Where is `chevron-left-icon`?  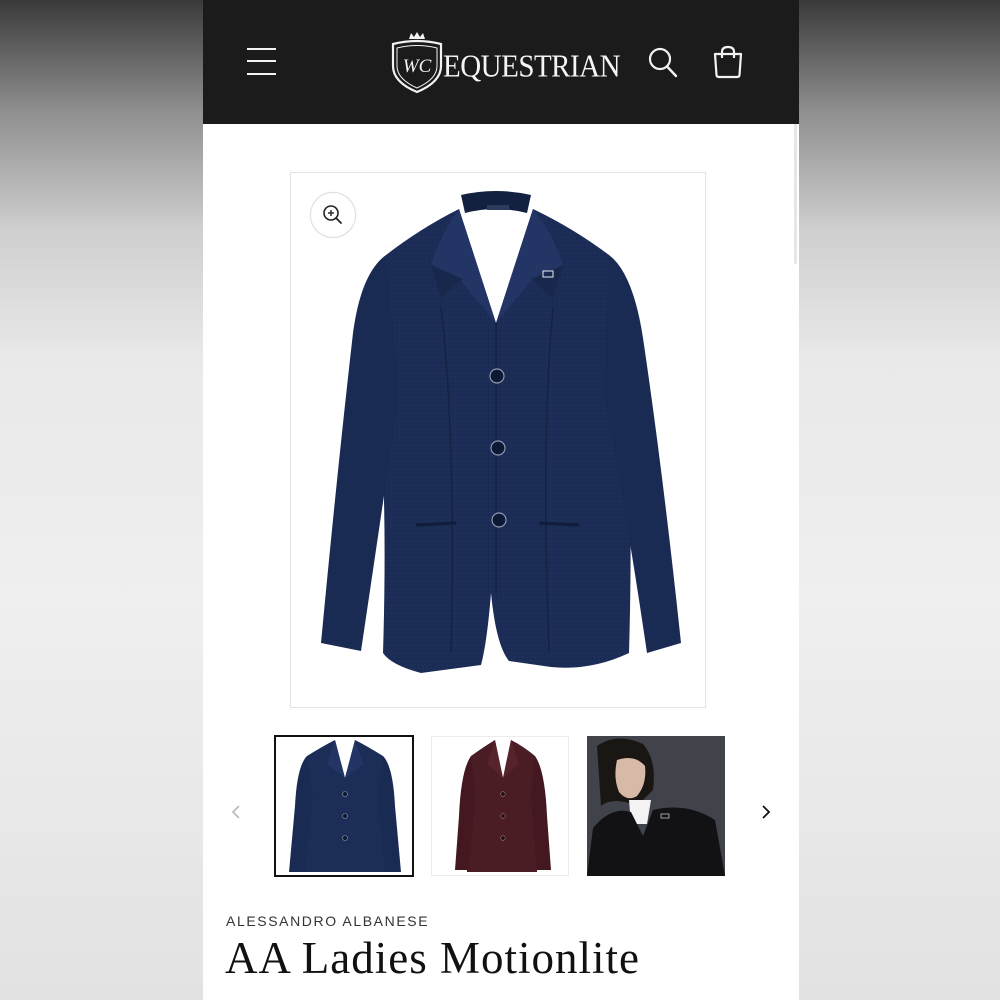 chevron-left-icon is located at coordinates (235, 812).